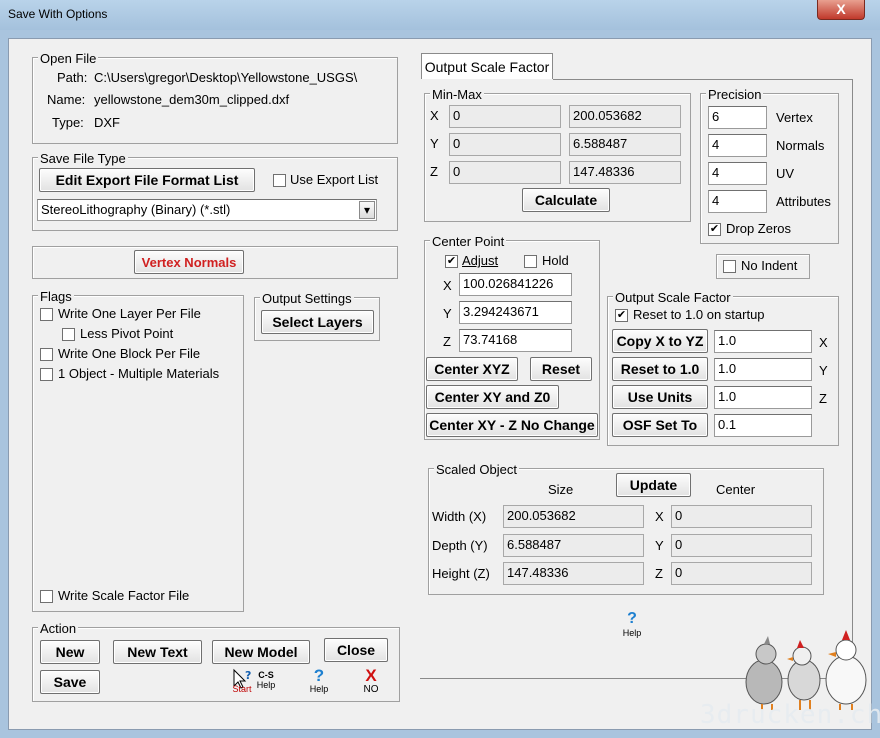  I want to click on center-xy-z0-button: Center XY and Z0, so click(492, 397).